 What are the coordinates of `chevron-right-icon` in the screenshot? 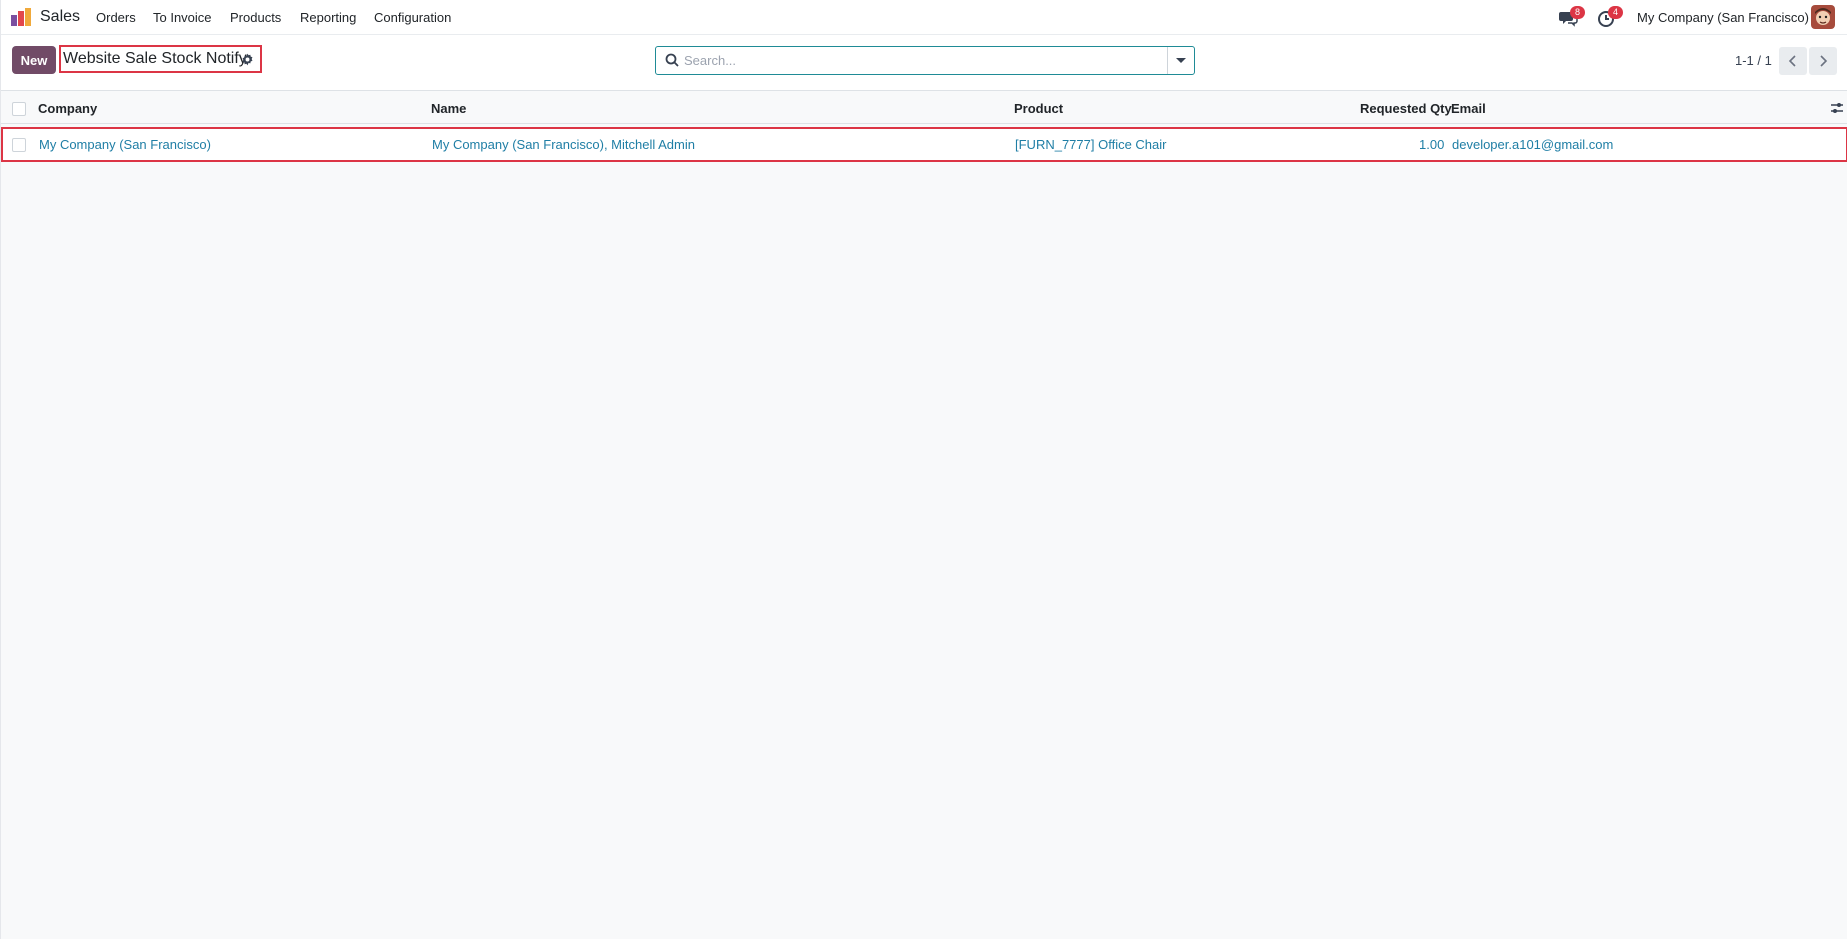 It's located at (1824, 61).